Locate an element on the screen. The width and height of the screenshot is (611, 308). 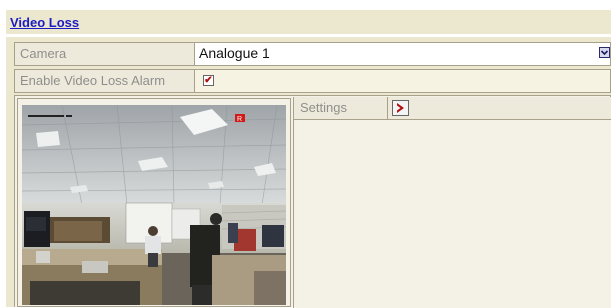
enable-alarm-checkbox: ✔ is located at coordinates (208, 80).